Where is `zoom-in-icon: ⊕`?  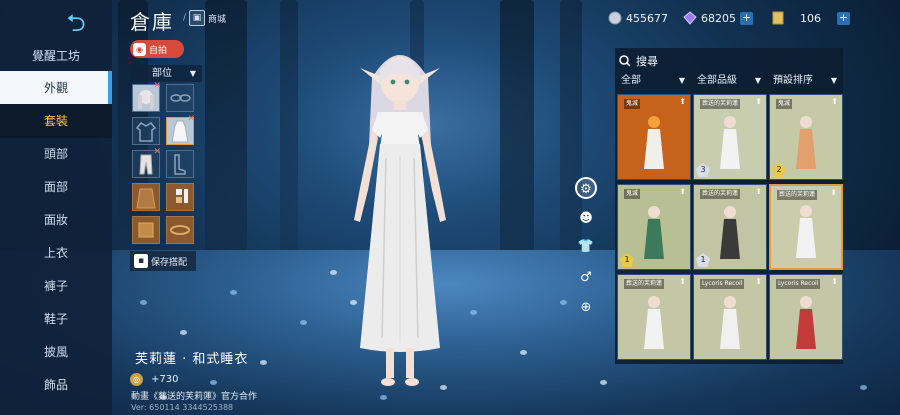
zoom-in-icon: ⊕ is located at coordinates (586, 308).